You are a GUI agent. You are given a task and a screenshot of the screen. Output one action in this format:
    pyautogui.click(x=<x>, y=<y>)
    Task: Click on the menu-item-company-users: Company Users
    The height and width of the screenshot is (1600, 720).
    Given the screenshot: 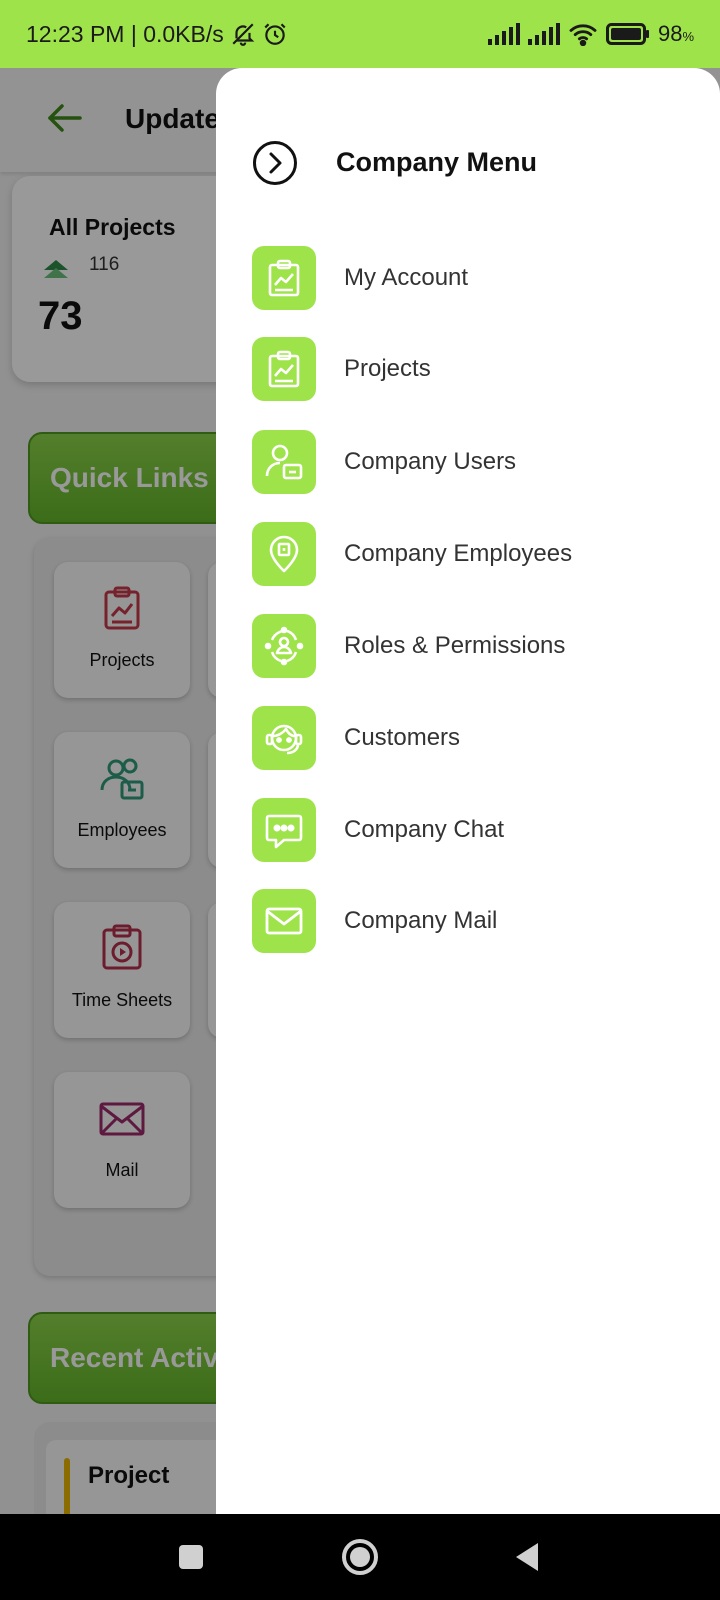 What is the action you would take?
    pyautogui.click(x=472, y=462)
    